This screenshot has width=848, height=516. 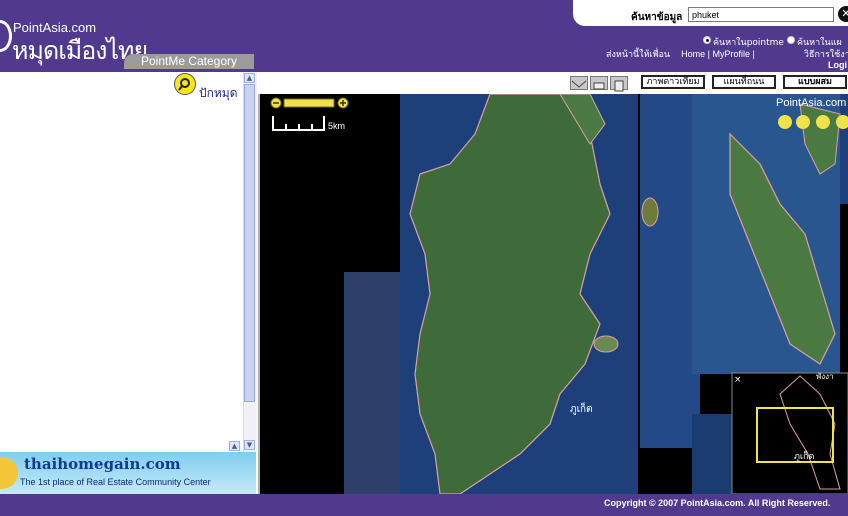 What do you see at coordinates (744, 82) in the screenshot?
I see `view-map-button: แผนที่ถนน` at bounding box center [744, 82].